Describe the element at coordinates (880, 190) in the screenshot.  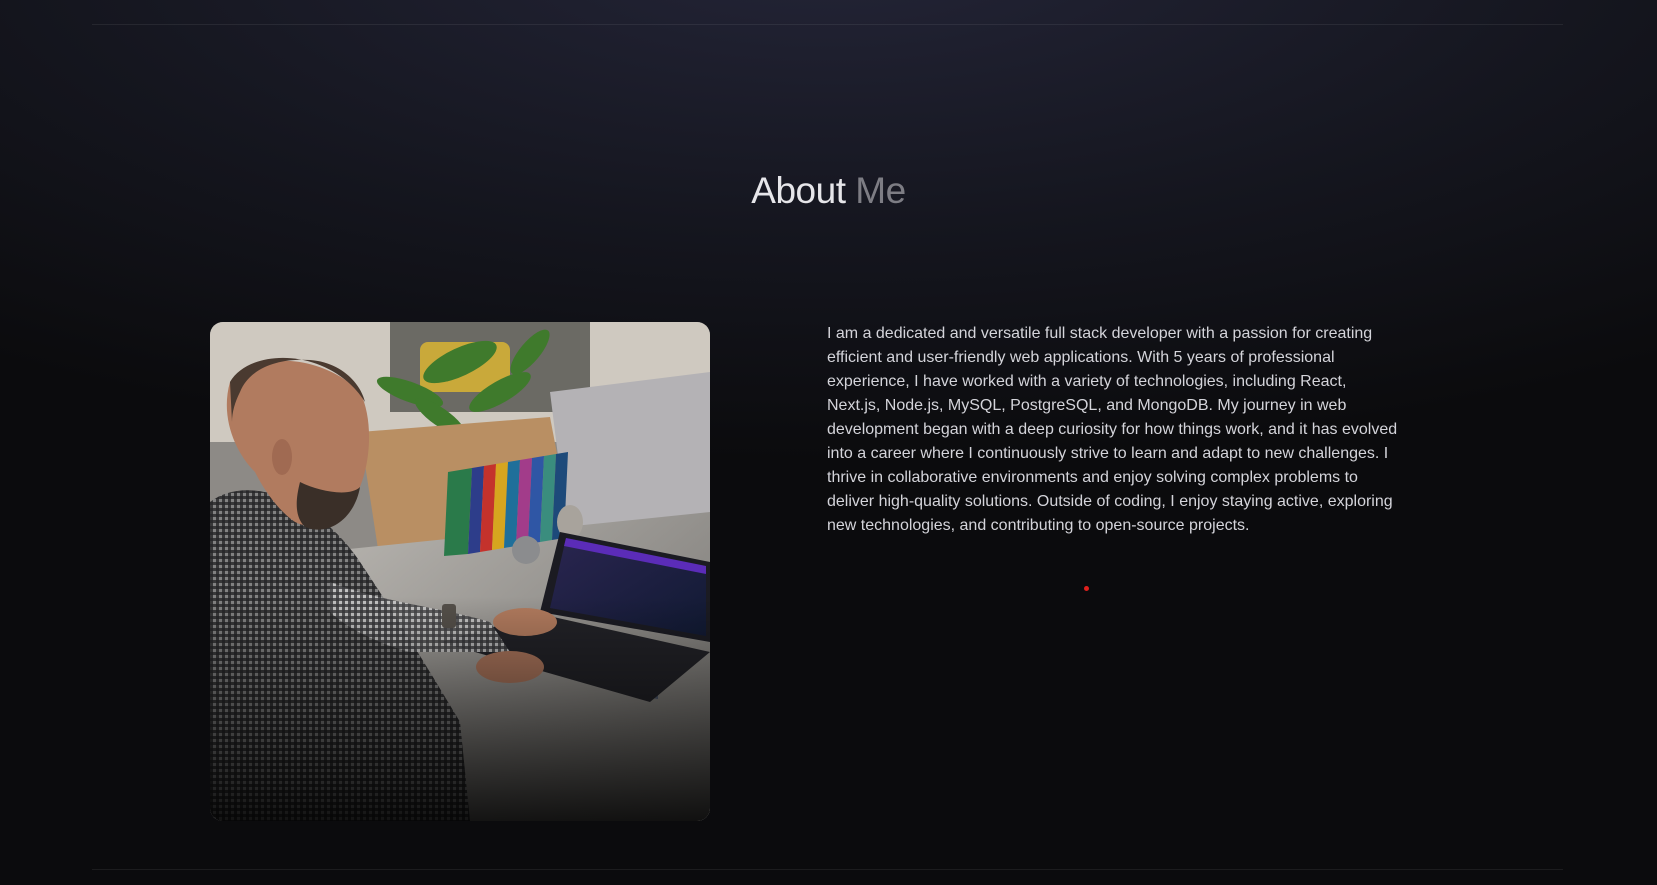
I see `title-accent: Me` at that location.